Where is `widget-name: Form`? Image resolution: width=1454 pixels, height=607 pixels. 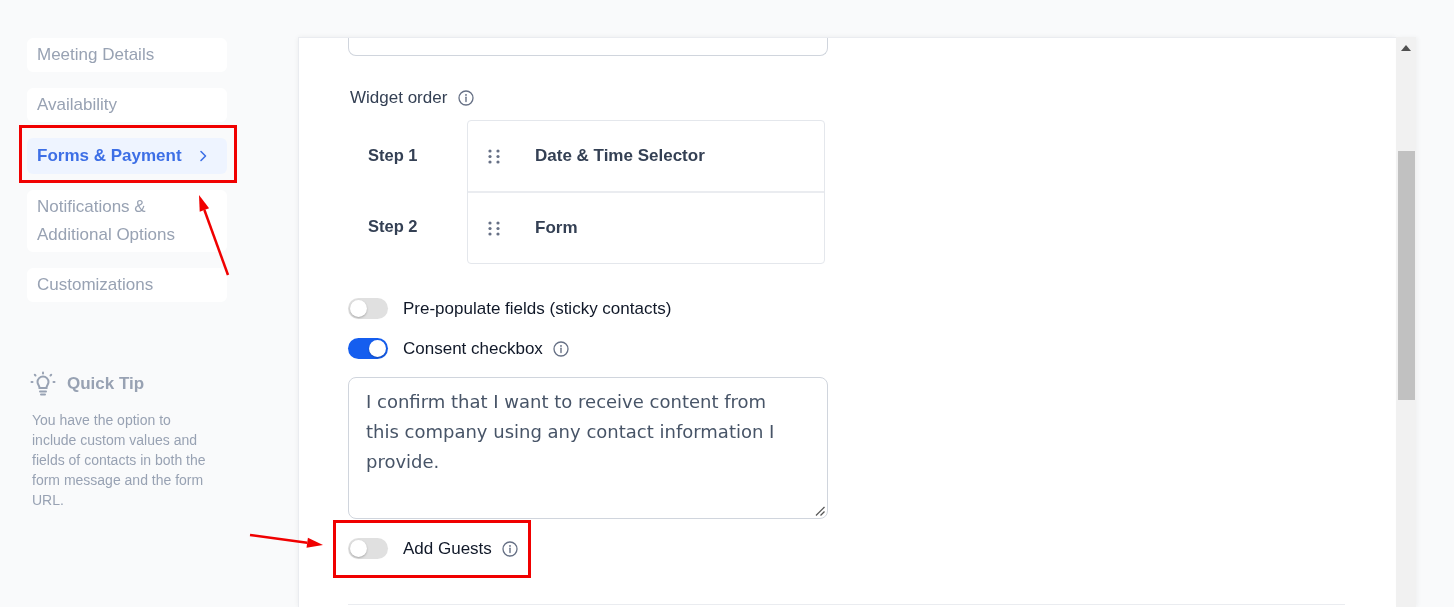 widget-name: Form is located at coordinates (556, 228).